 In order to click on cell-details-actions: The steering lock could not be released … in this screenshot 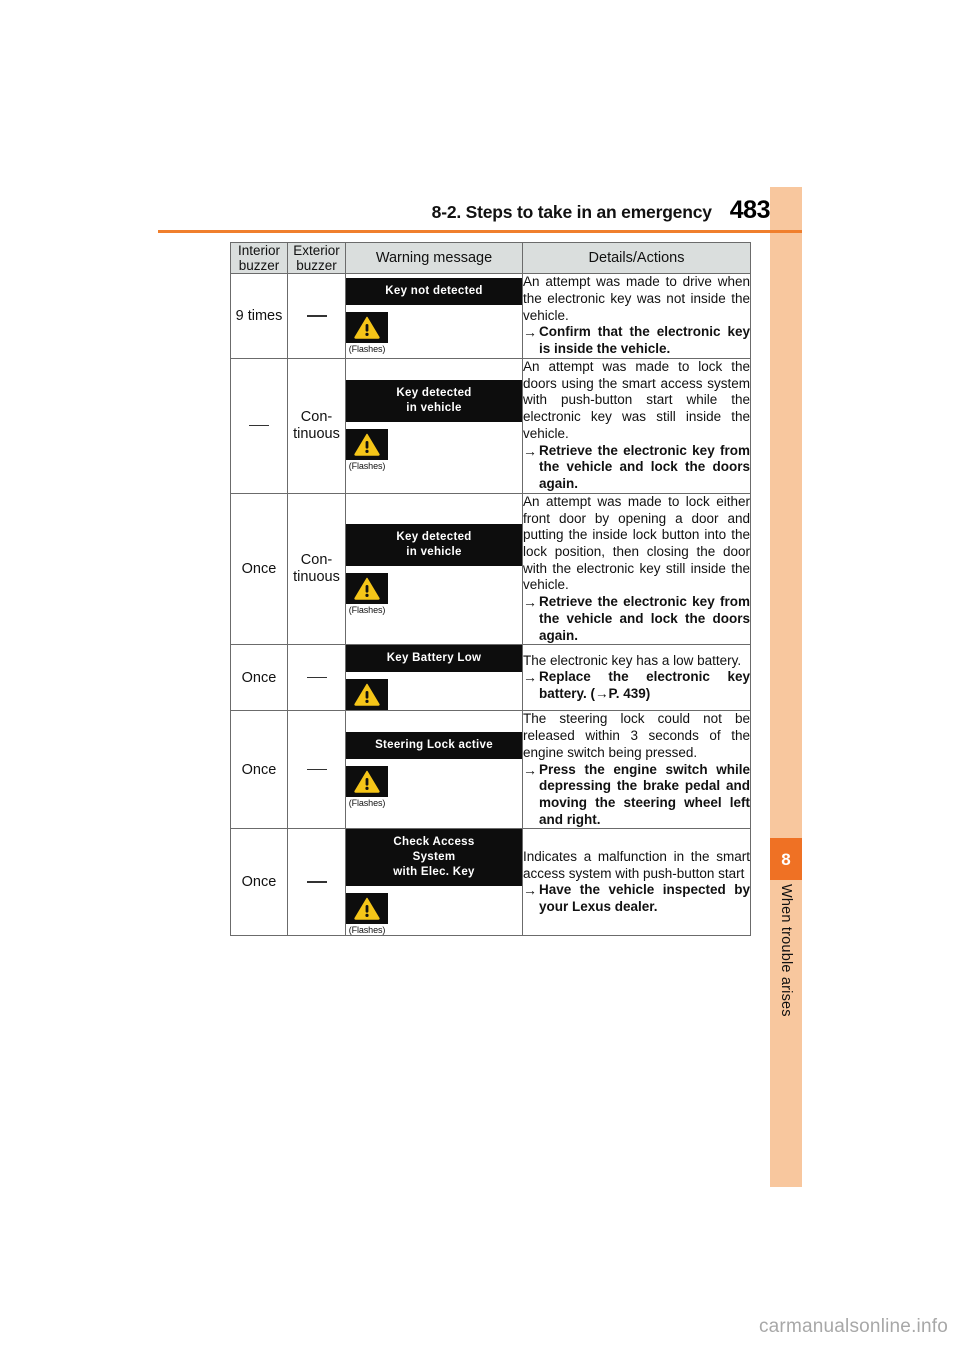, I will do `click(636, 770)`.